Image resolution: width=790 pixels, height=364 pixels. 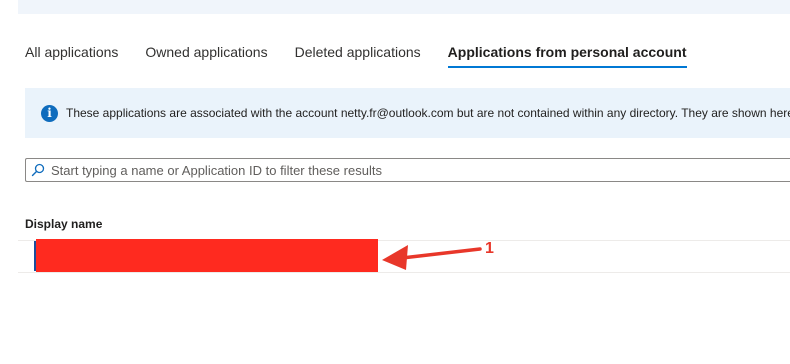 I want to click on search-icon, so click(x=38, y=170).